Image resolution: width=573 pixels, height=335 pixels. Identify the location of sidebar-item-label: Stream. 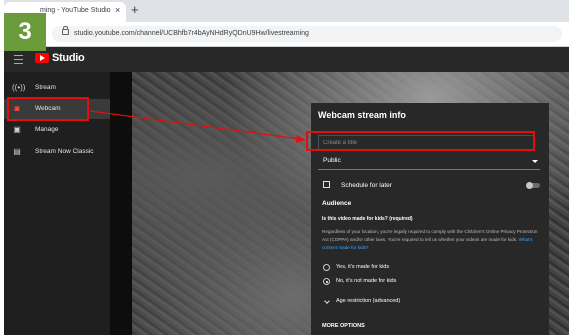
(45, 87).